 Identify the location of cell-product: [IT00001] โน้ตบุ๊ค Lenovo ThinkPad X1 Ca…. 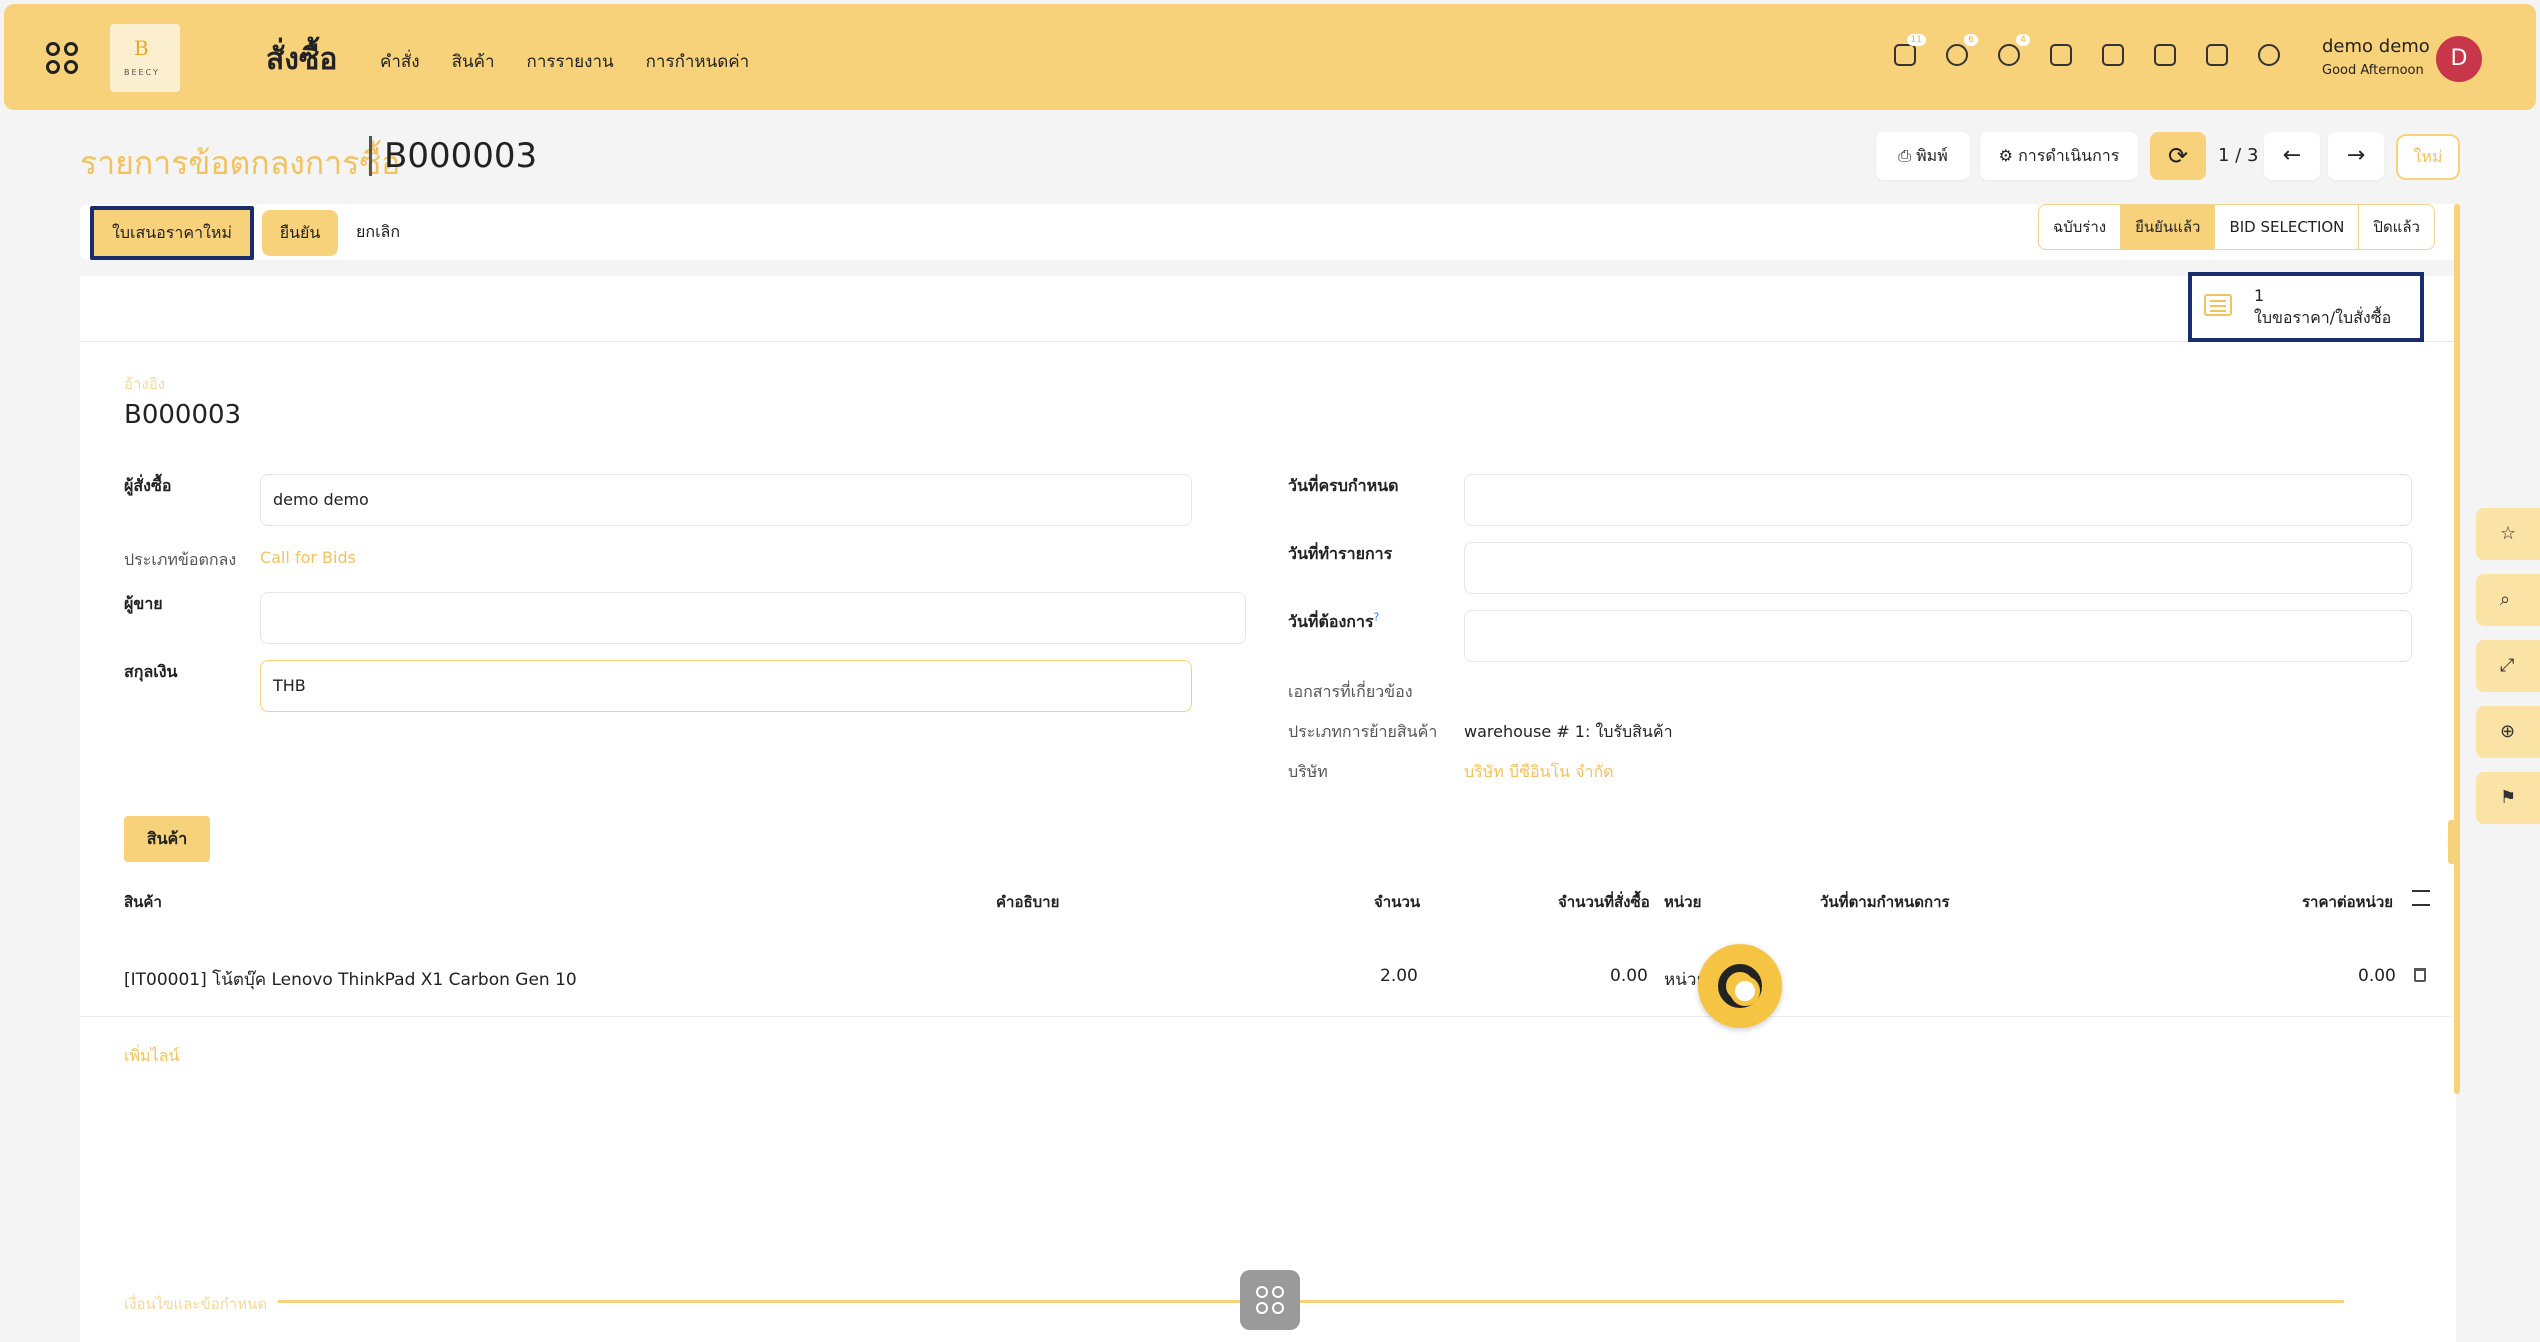
(350, 980).